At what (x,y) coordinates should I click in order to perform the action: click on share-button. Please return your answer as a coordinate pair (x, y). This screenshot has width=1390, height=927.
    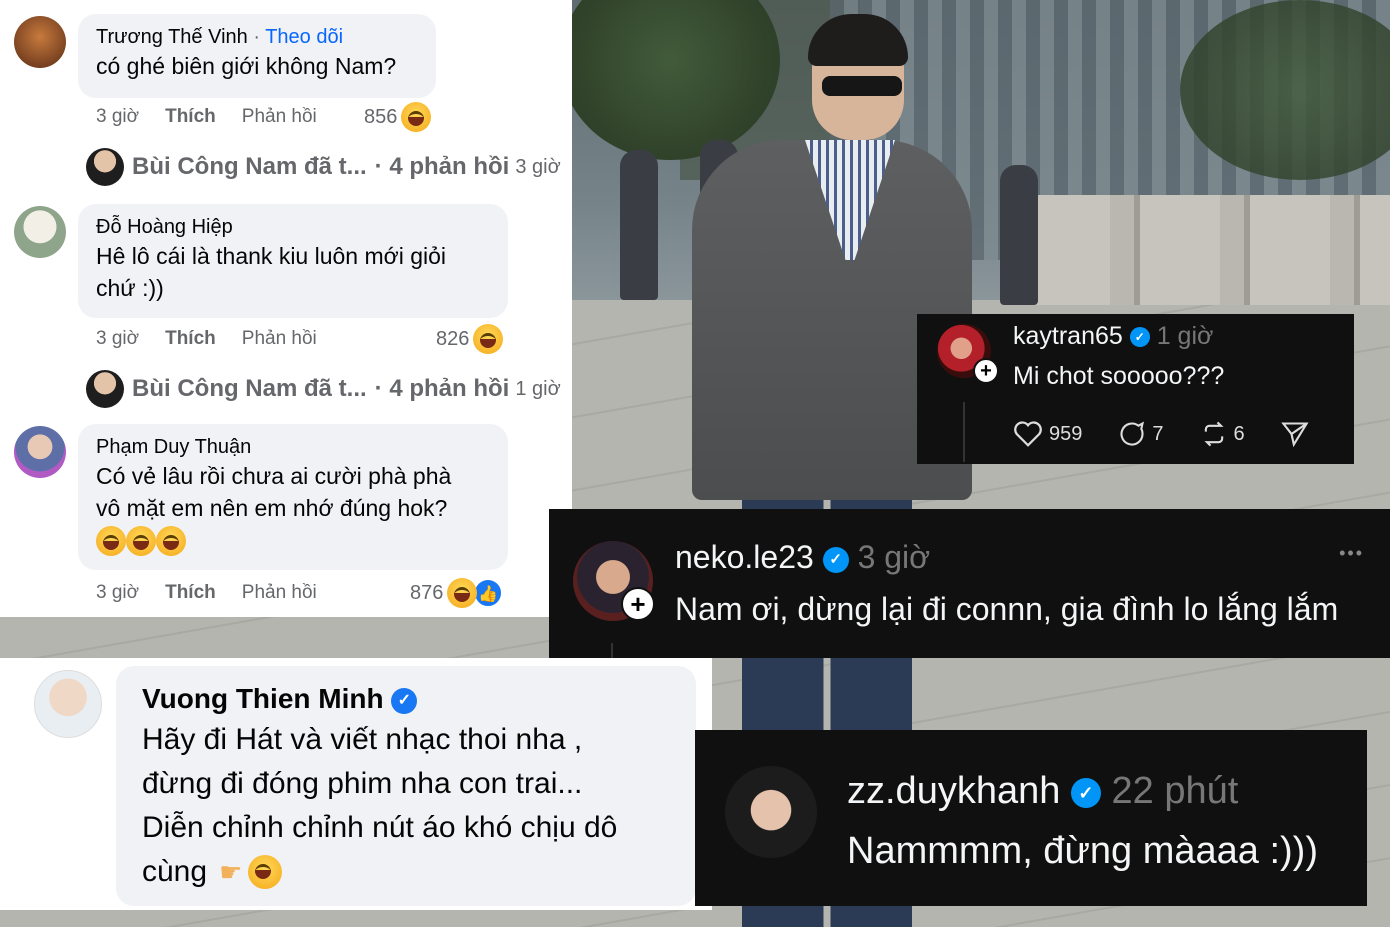
    Looking at the image, I should click on (1297, 434).